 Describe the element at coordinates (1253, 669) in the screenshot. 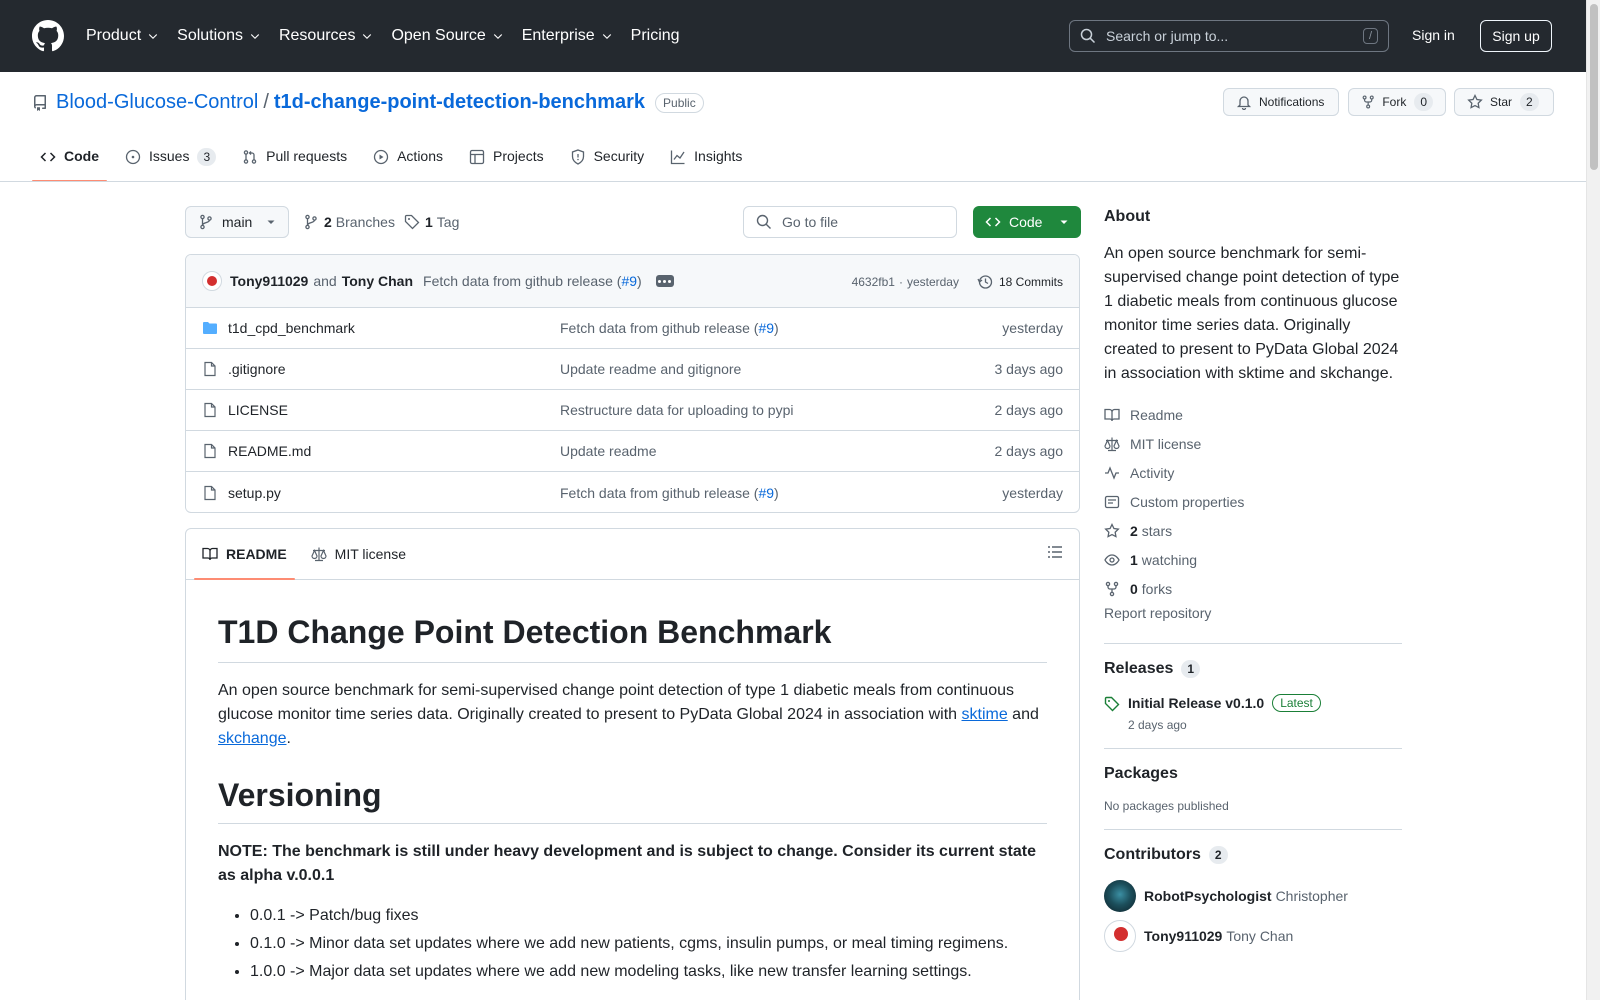

I see `releases-heading: Releases 1` at that location.